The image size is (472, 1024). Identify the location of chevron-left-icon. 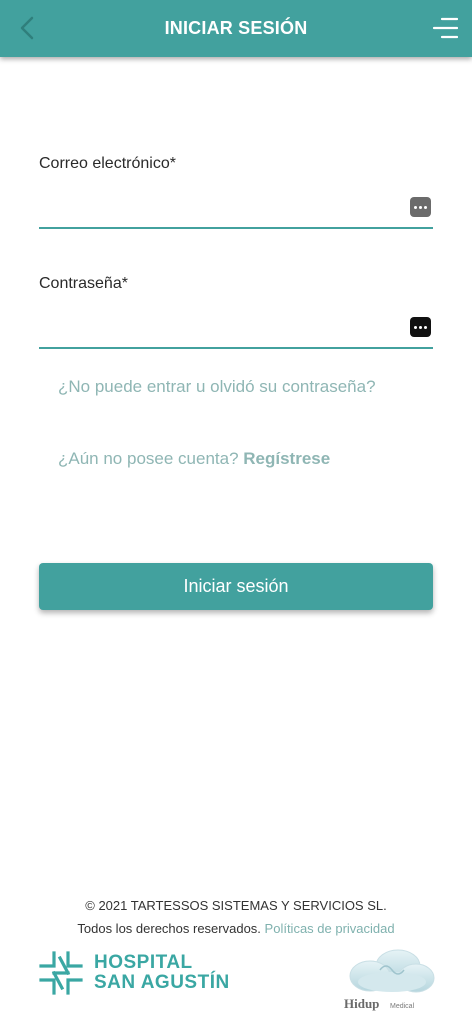
(28, 28).